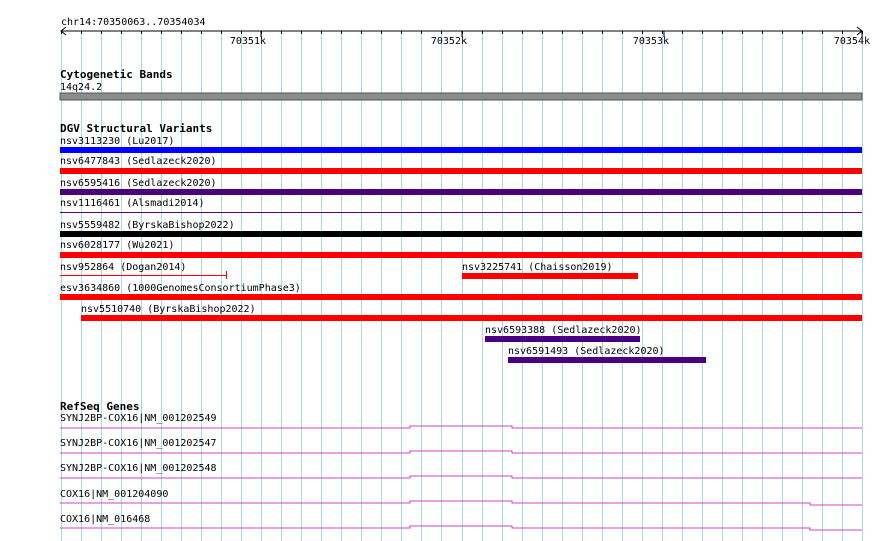 This screenshot has height=541, width=890. I want to click on dgv-feature: nsv5510740 (ByrskaBishop2022), so click(471, 312).